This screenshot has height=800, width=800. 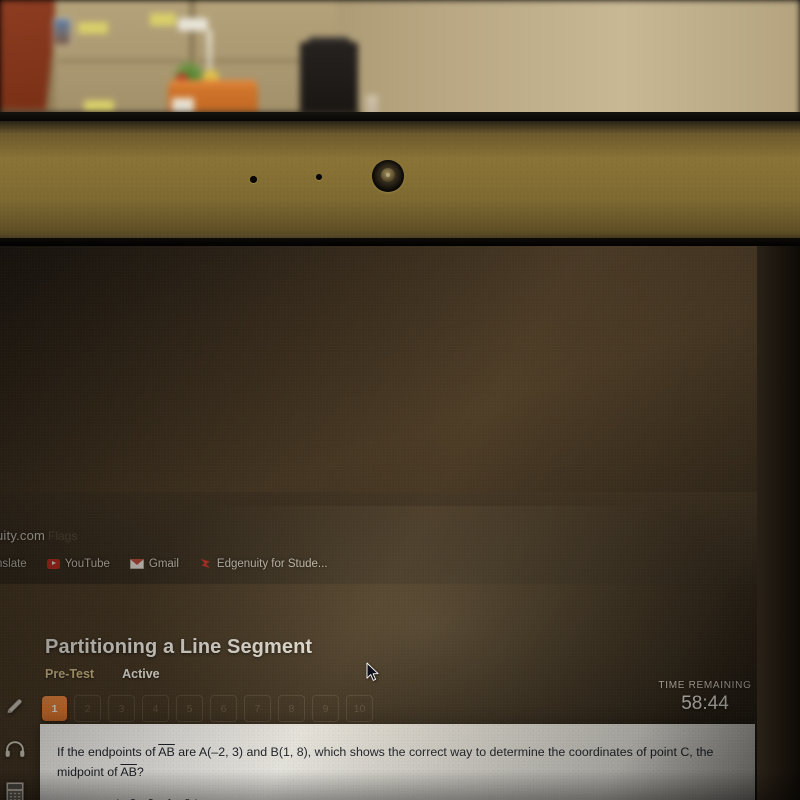 I want to click on answer-choices: M = ( –2 + 3 2 , 1 + 8 2, so click(x=267, y=795).